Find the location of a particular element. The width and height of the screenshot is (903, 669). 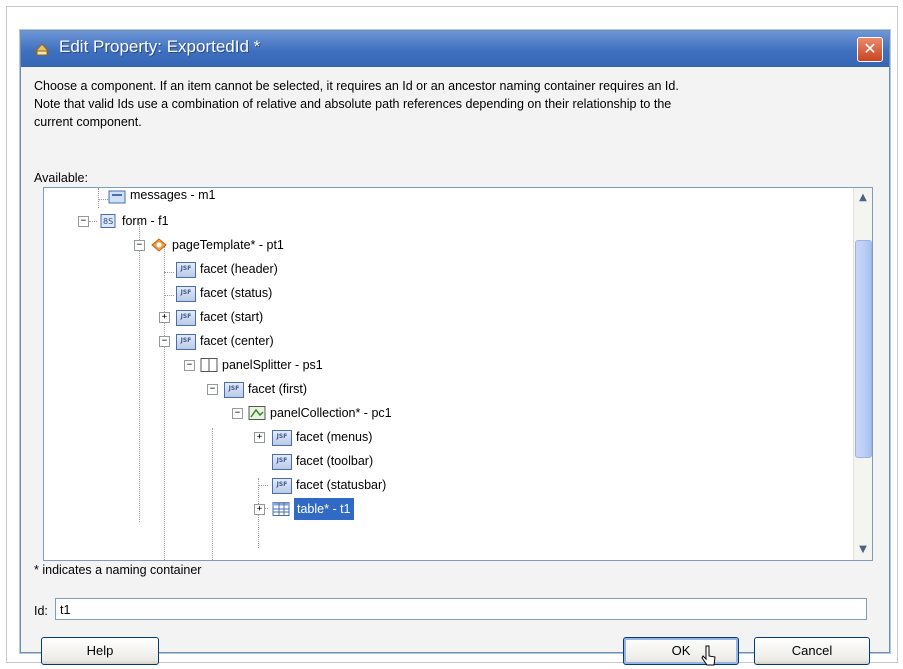

panel-collection-icon is located at coordinates (257, 413).